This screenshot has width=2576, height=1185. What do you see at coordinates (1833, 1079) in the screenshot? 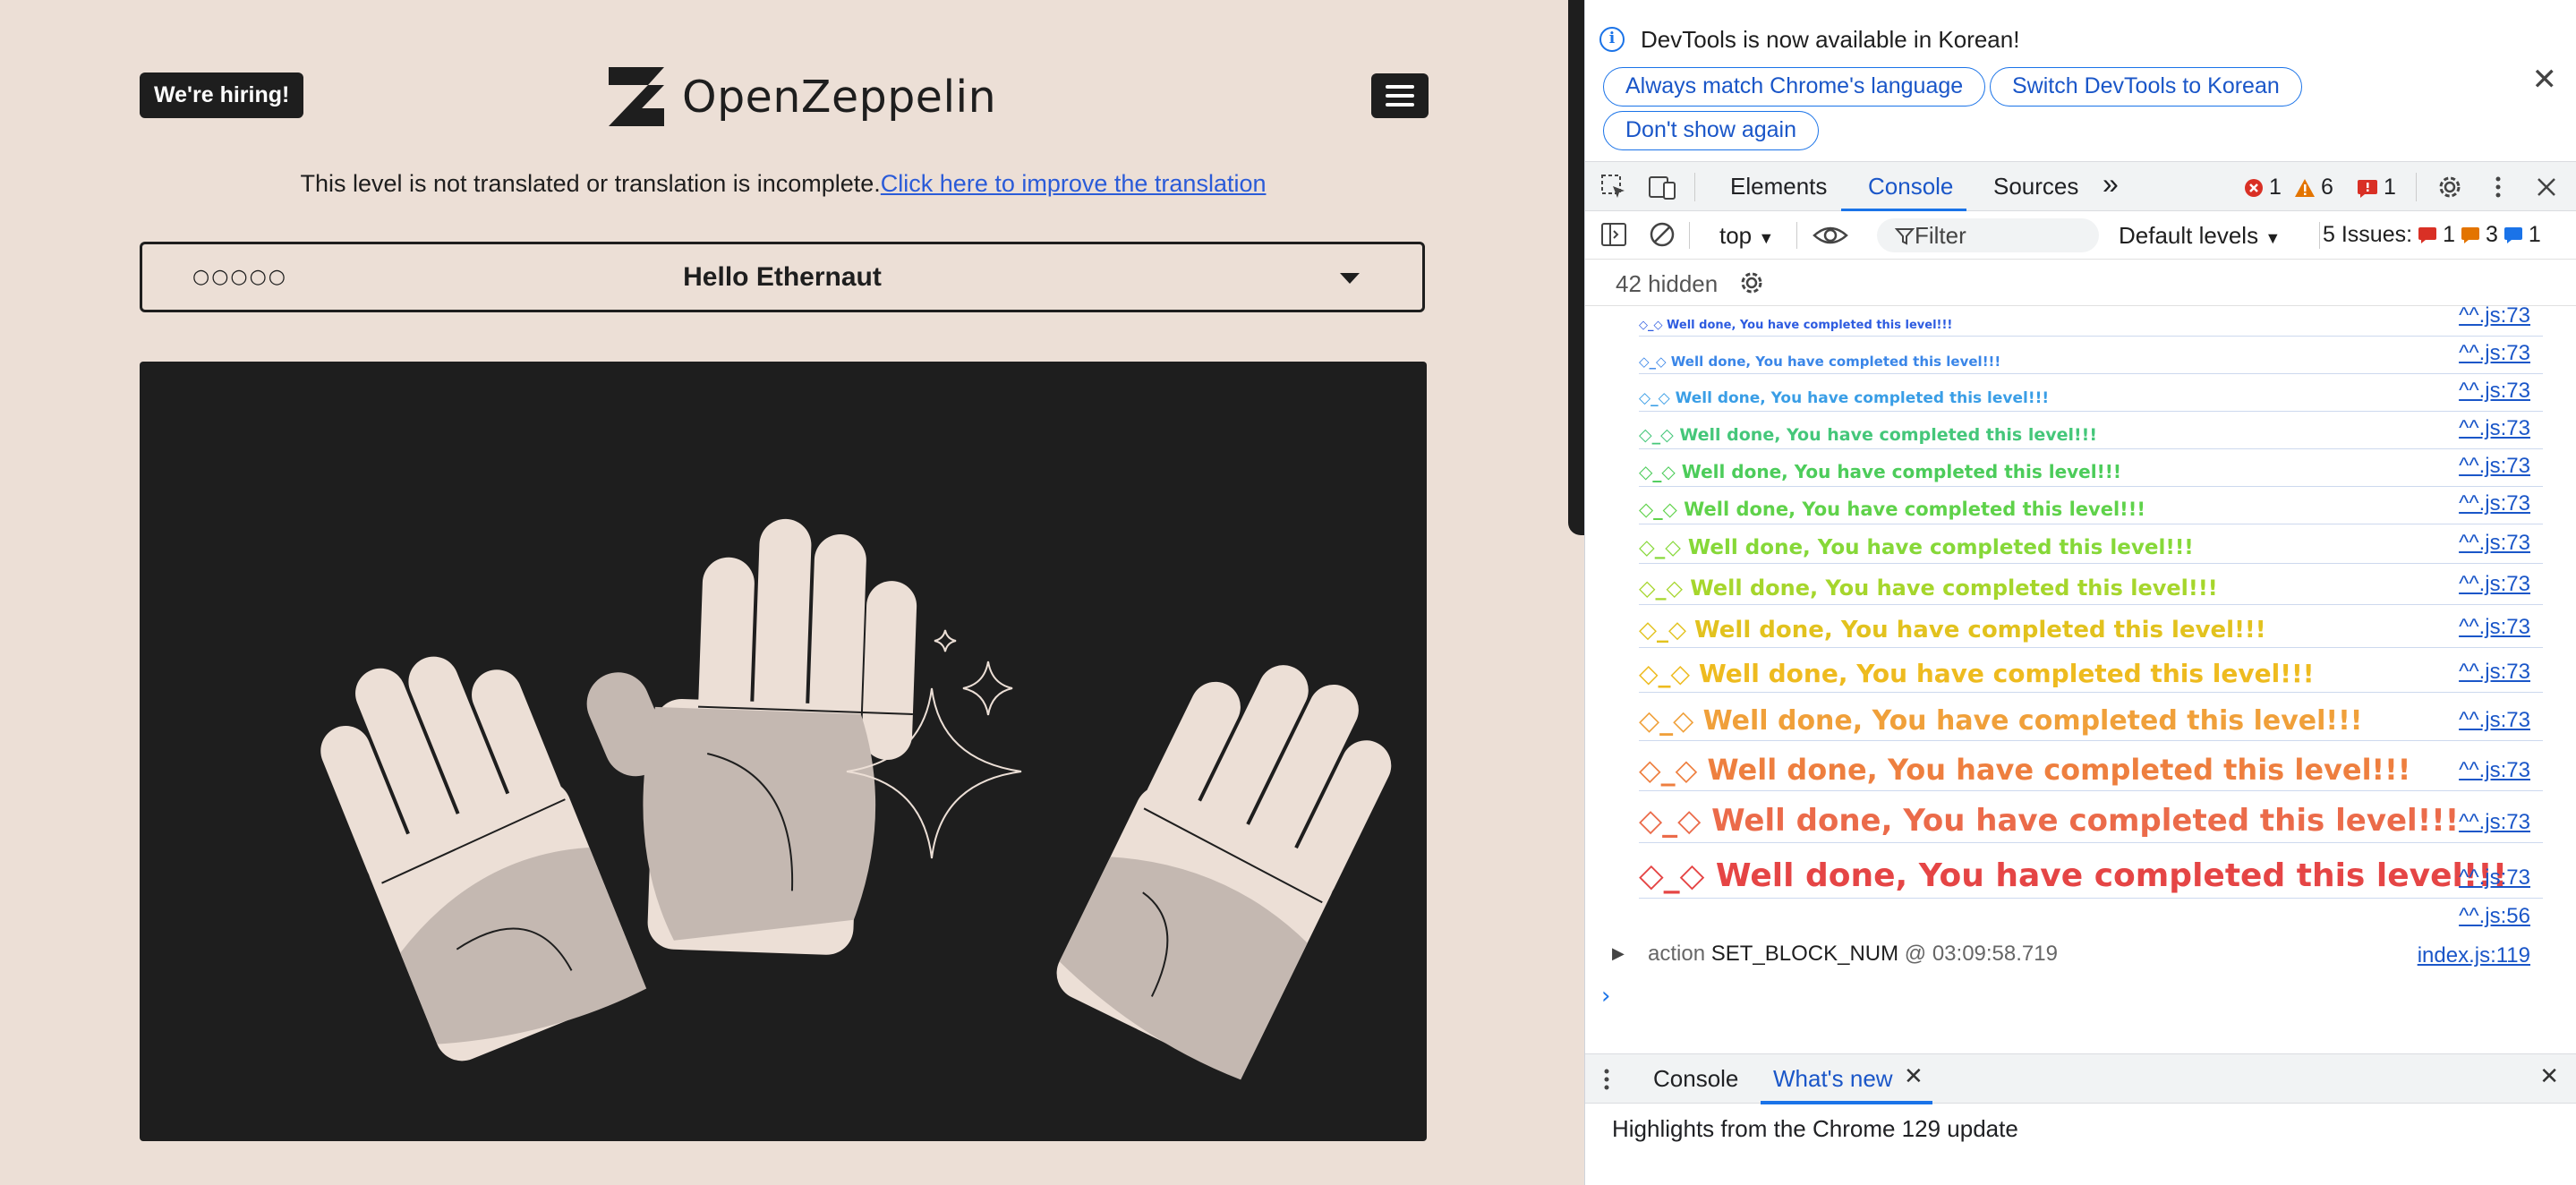
I see `drawer-tab-whats-new: What's new` at bounding box center [1833, 1079].